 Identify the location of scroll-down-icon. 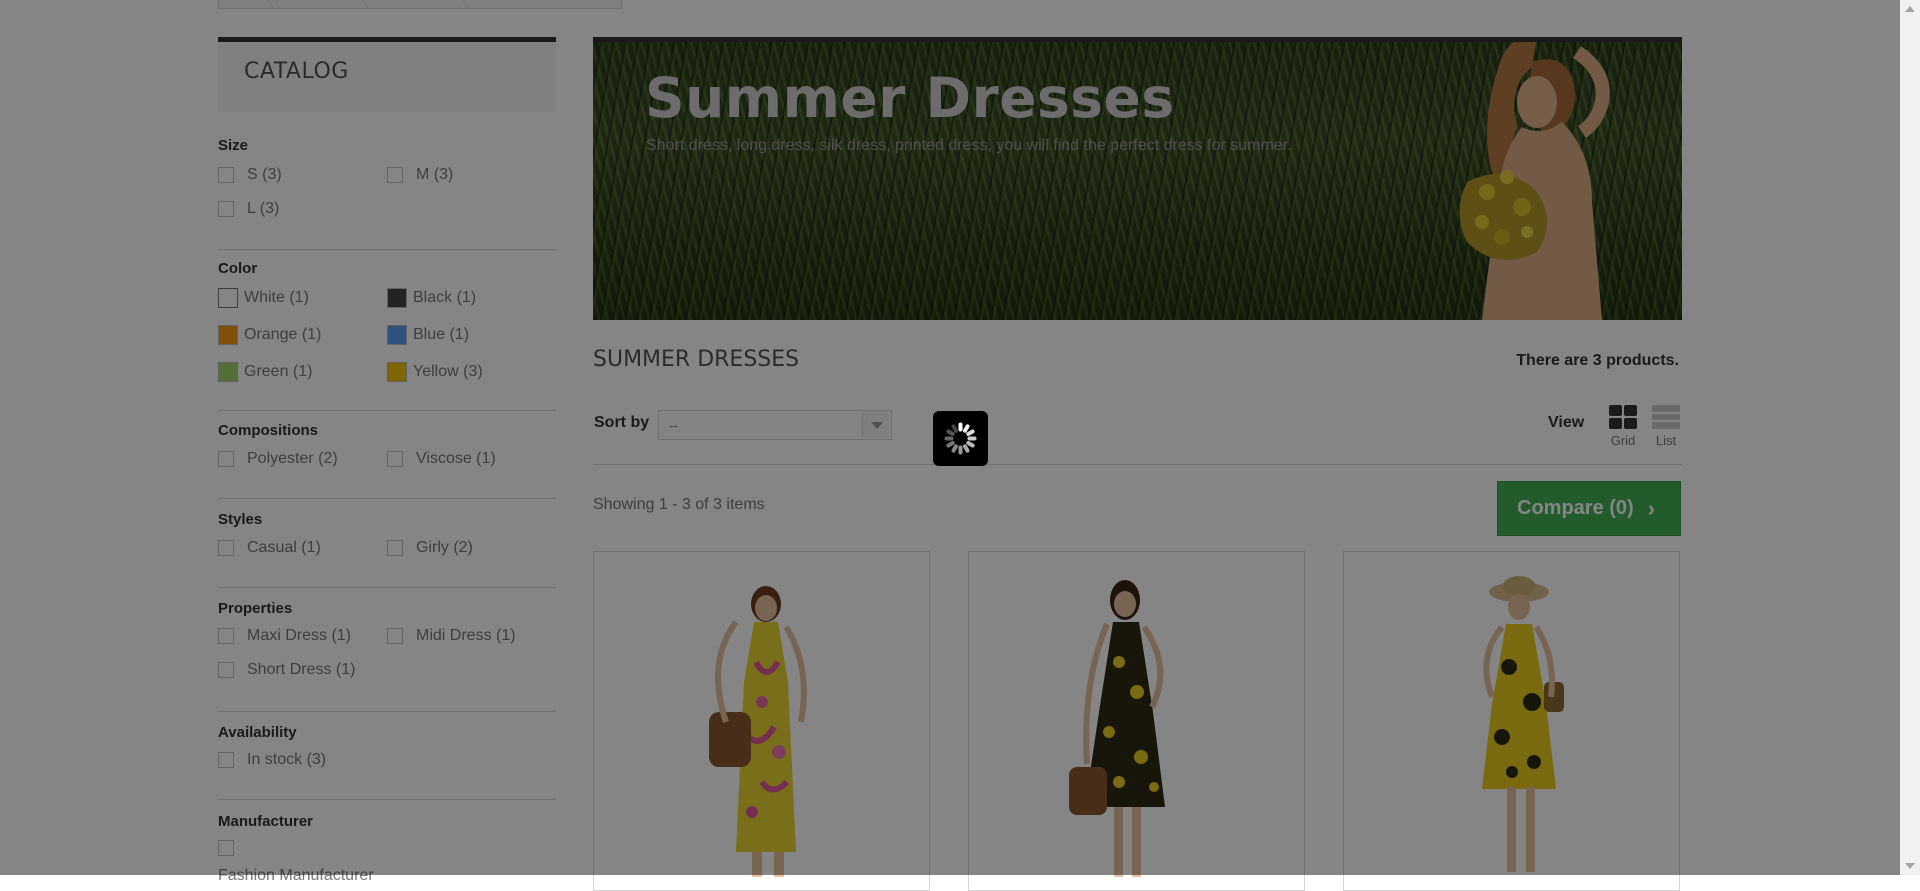
(1910, 866).